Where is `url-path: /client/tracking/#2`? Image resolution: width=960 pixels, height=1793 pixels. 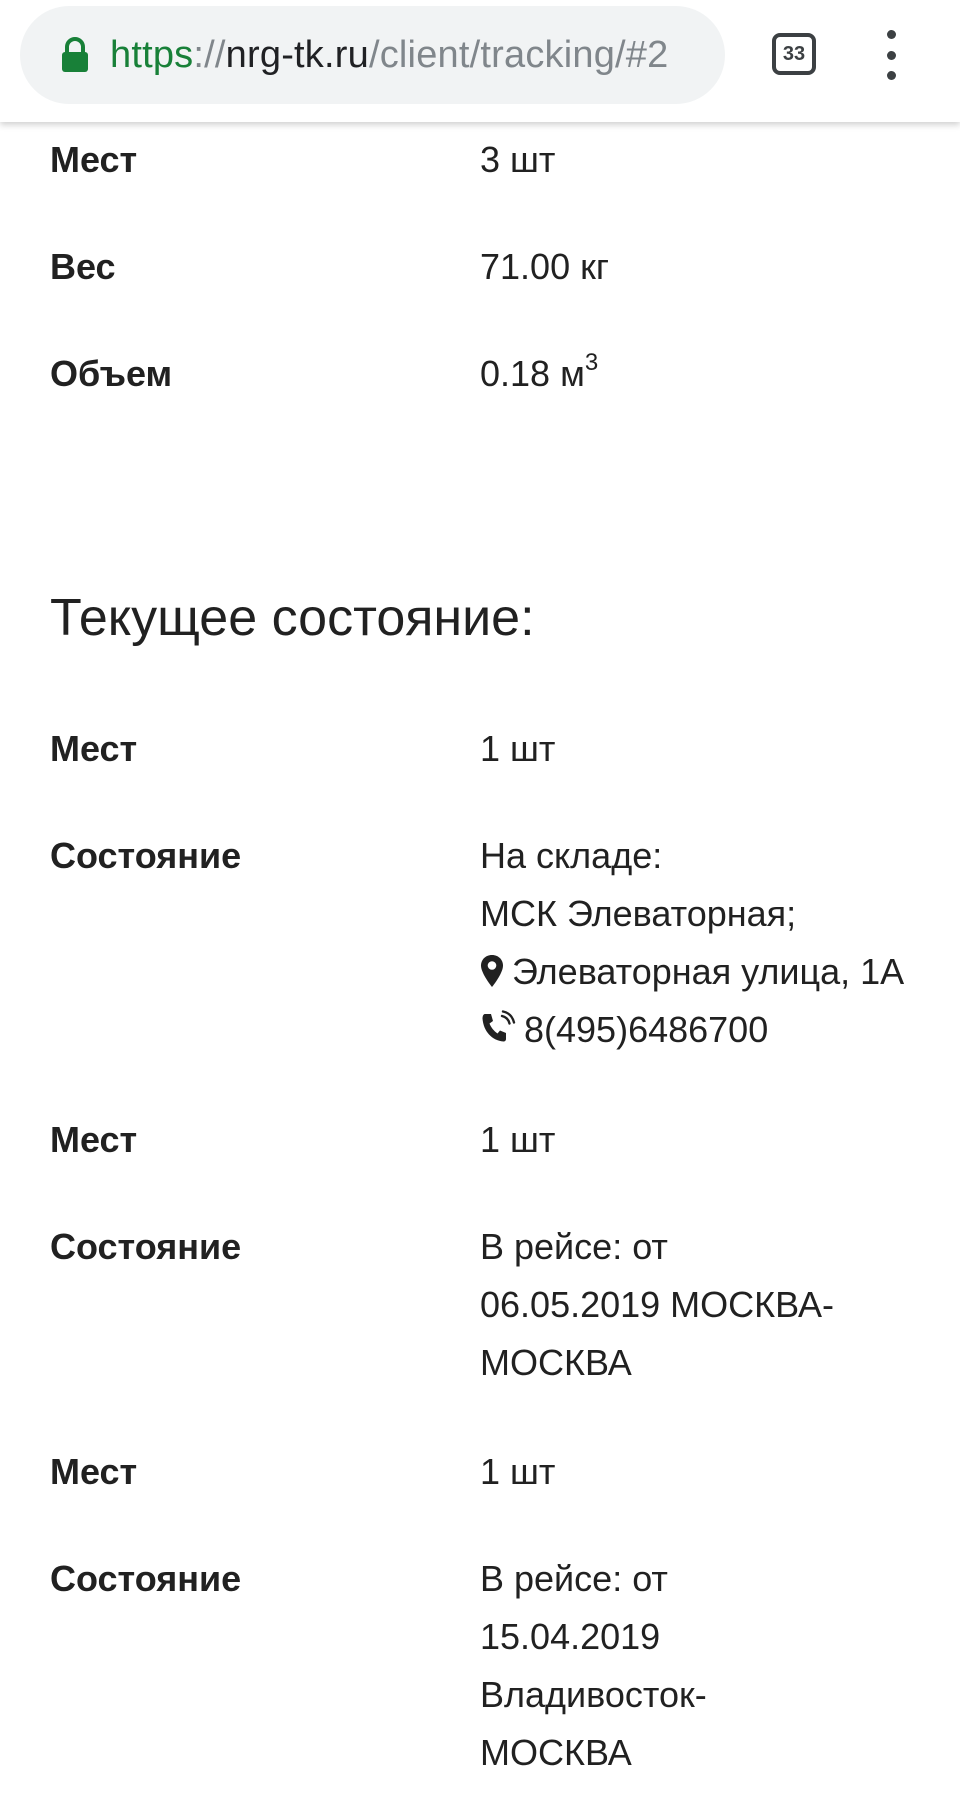
url-path: /client/tracking/#2 is located at coordinates (518, 54).